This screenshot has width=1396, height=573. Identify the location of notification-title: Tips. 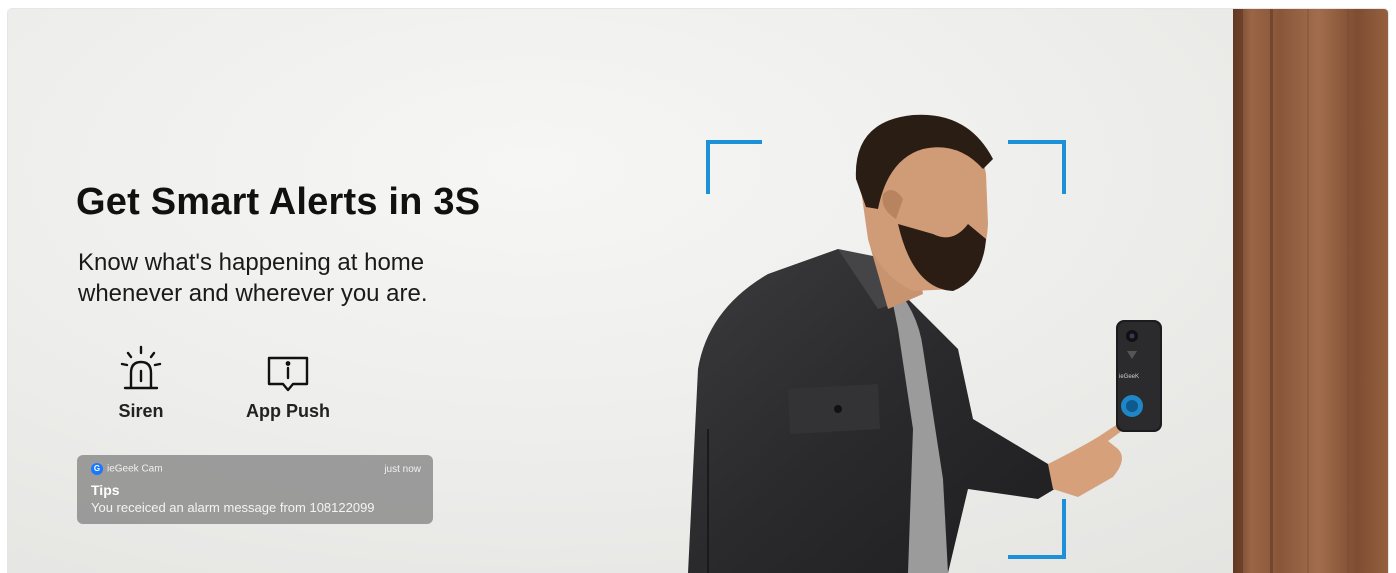
(105, 490).